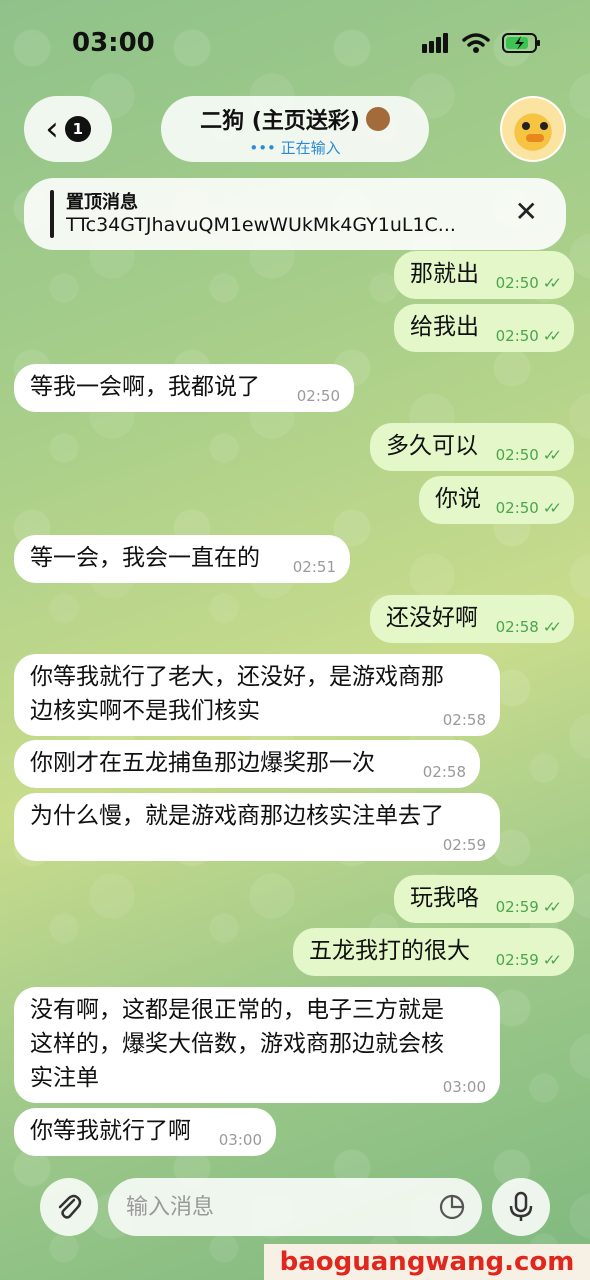 This screenshot has width=590, height=1280. I want to click on message-time: 02:51, so click(314, 567).